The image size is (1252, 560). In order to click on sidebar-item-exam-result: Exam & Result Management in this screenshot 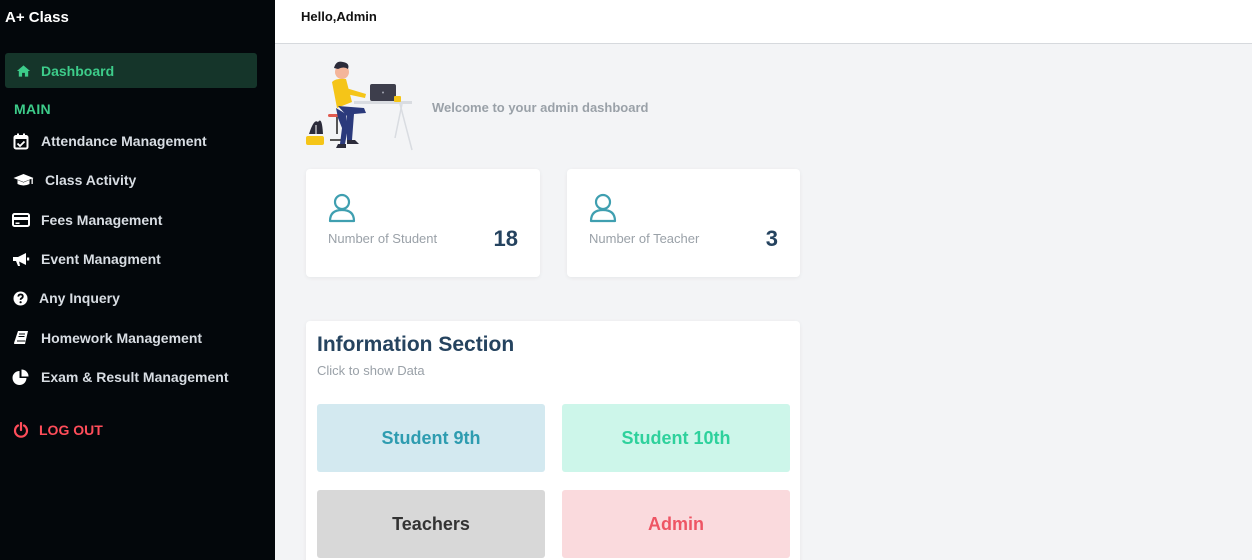, I will do `click(120, 377)`.